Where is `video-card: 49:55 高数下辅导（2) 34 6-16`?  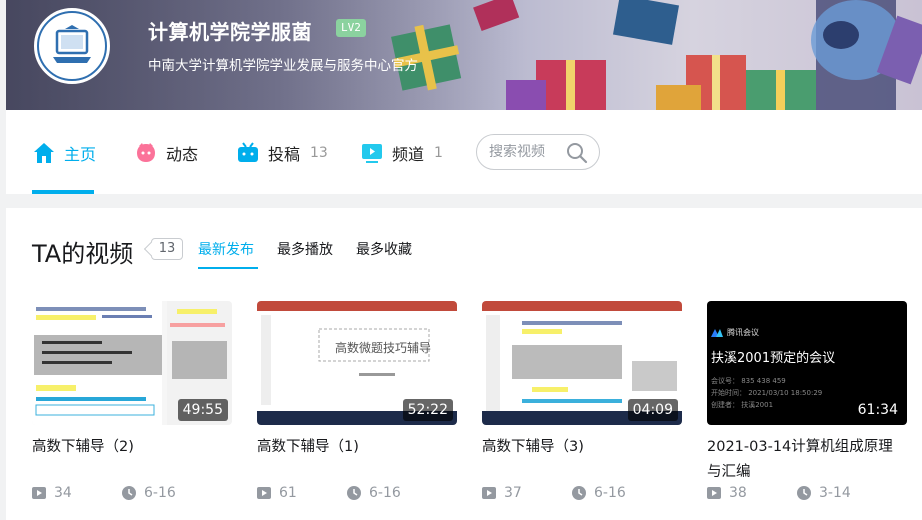 video-card: 49:55 高数下辅导（2) 34 6-16 is located at coordinates (132, 401).